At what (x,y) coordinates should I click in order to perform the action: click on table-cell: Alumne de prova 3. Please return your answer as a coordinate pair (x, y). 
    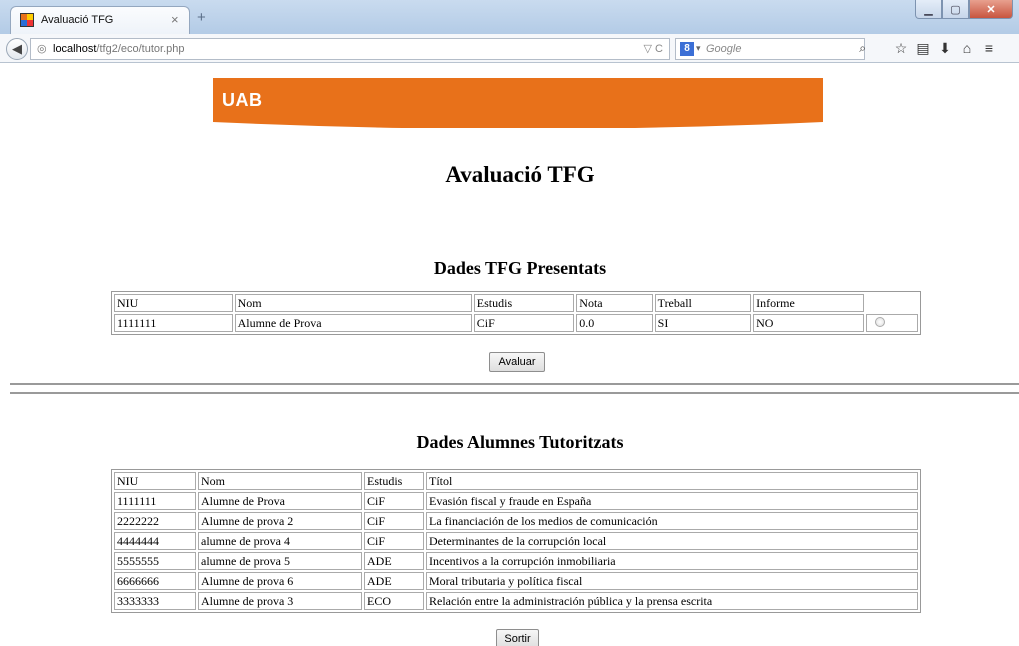
    Looking at the image, I should click on (280, 601).